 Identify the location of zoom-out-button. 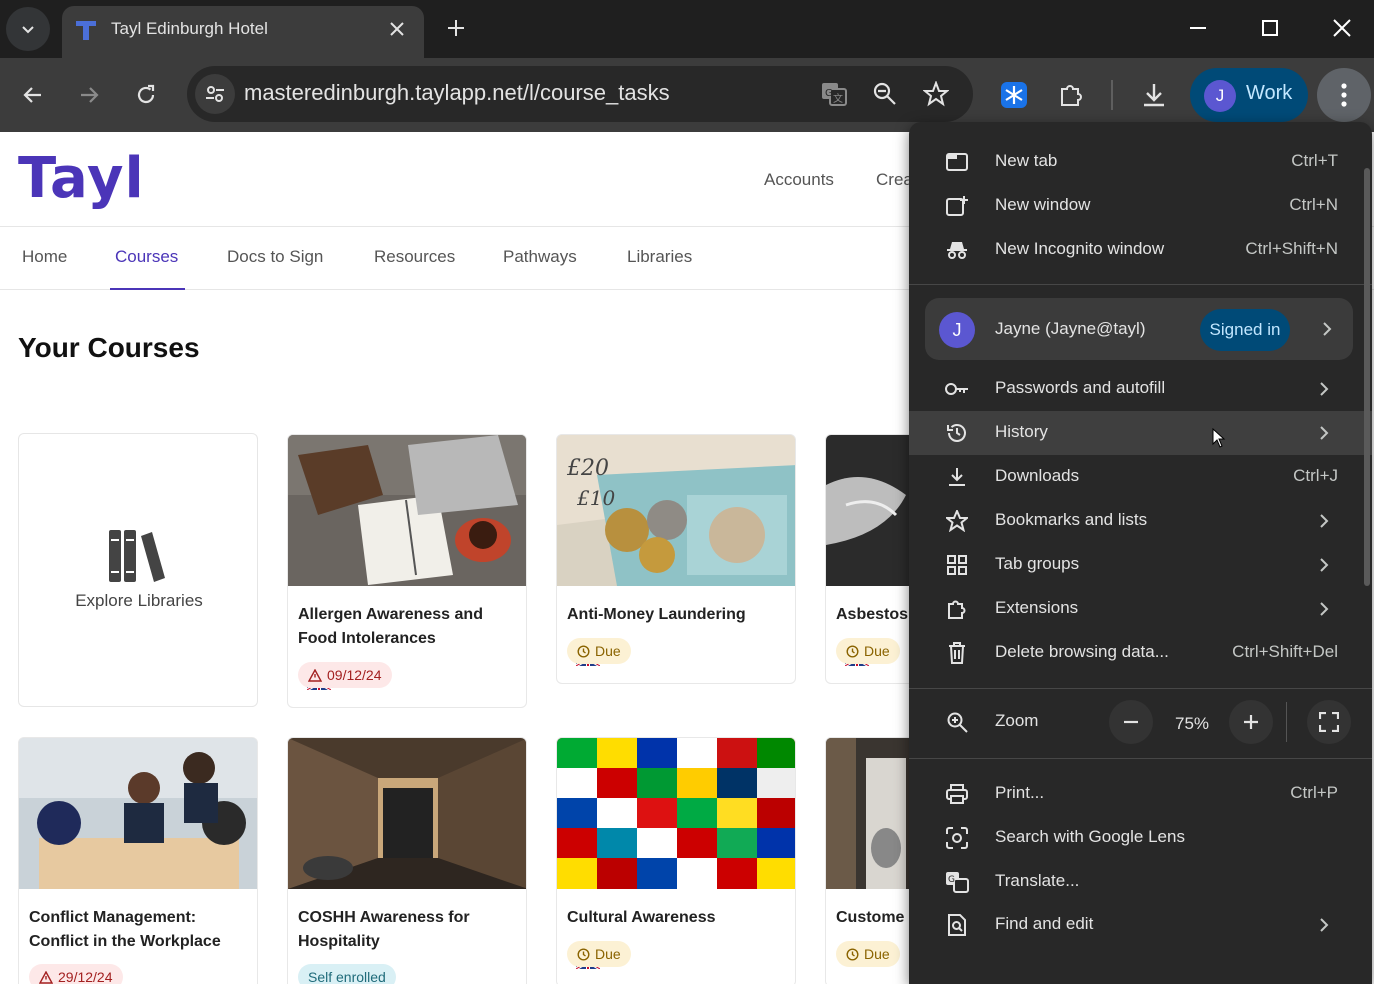
(1131, 722).